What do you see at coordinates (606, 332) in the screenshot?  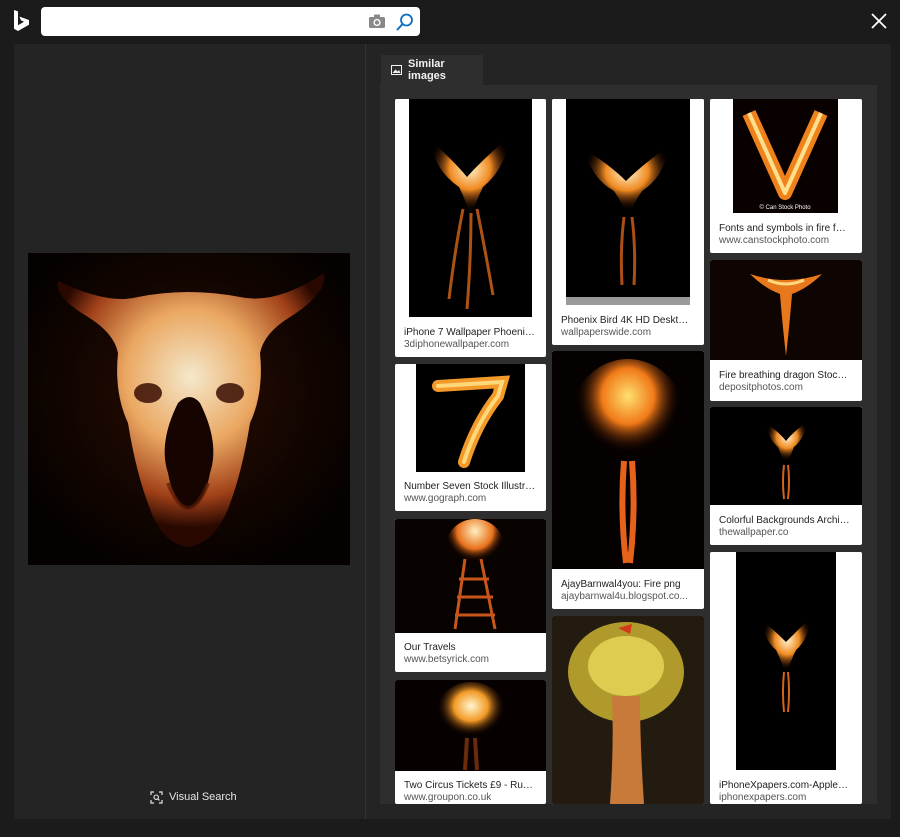 I see `result-domain: wallpaperswide.com` at bounding box center [606, 332].